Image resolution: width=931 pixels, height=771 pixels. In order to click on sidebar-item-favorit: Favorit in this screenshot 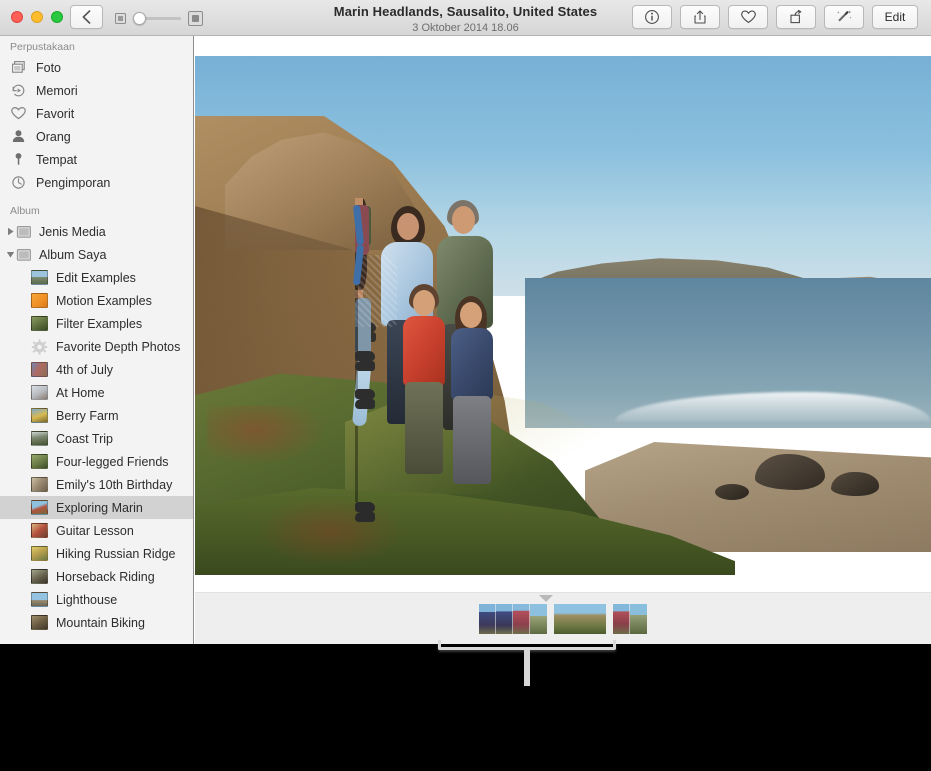, I will do `click(96, 113)`.